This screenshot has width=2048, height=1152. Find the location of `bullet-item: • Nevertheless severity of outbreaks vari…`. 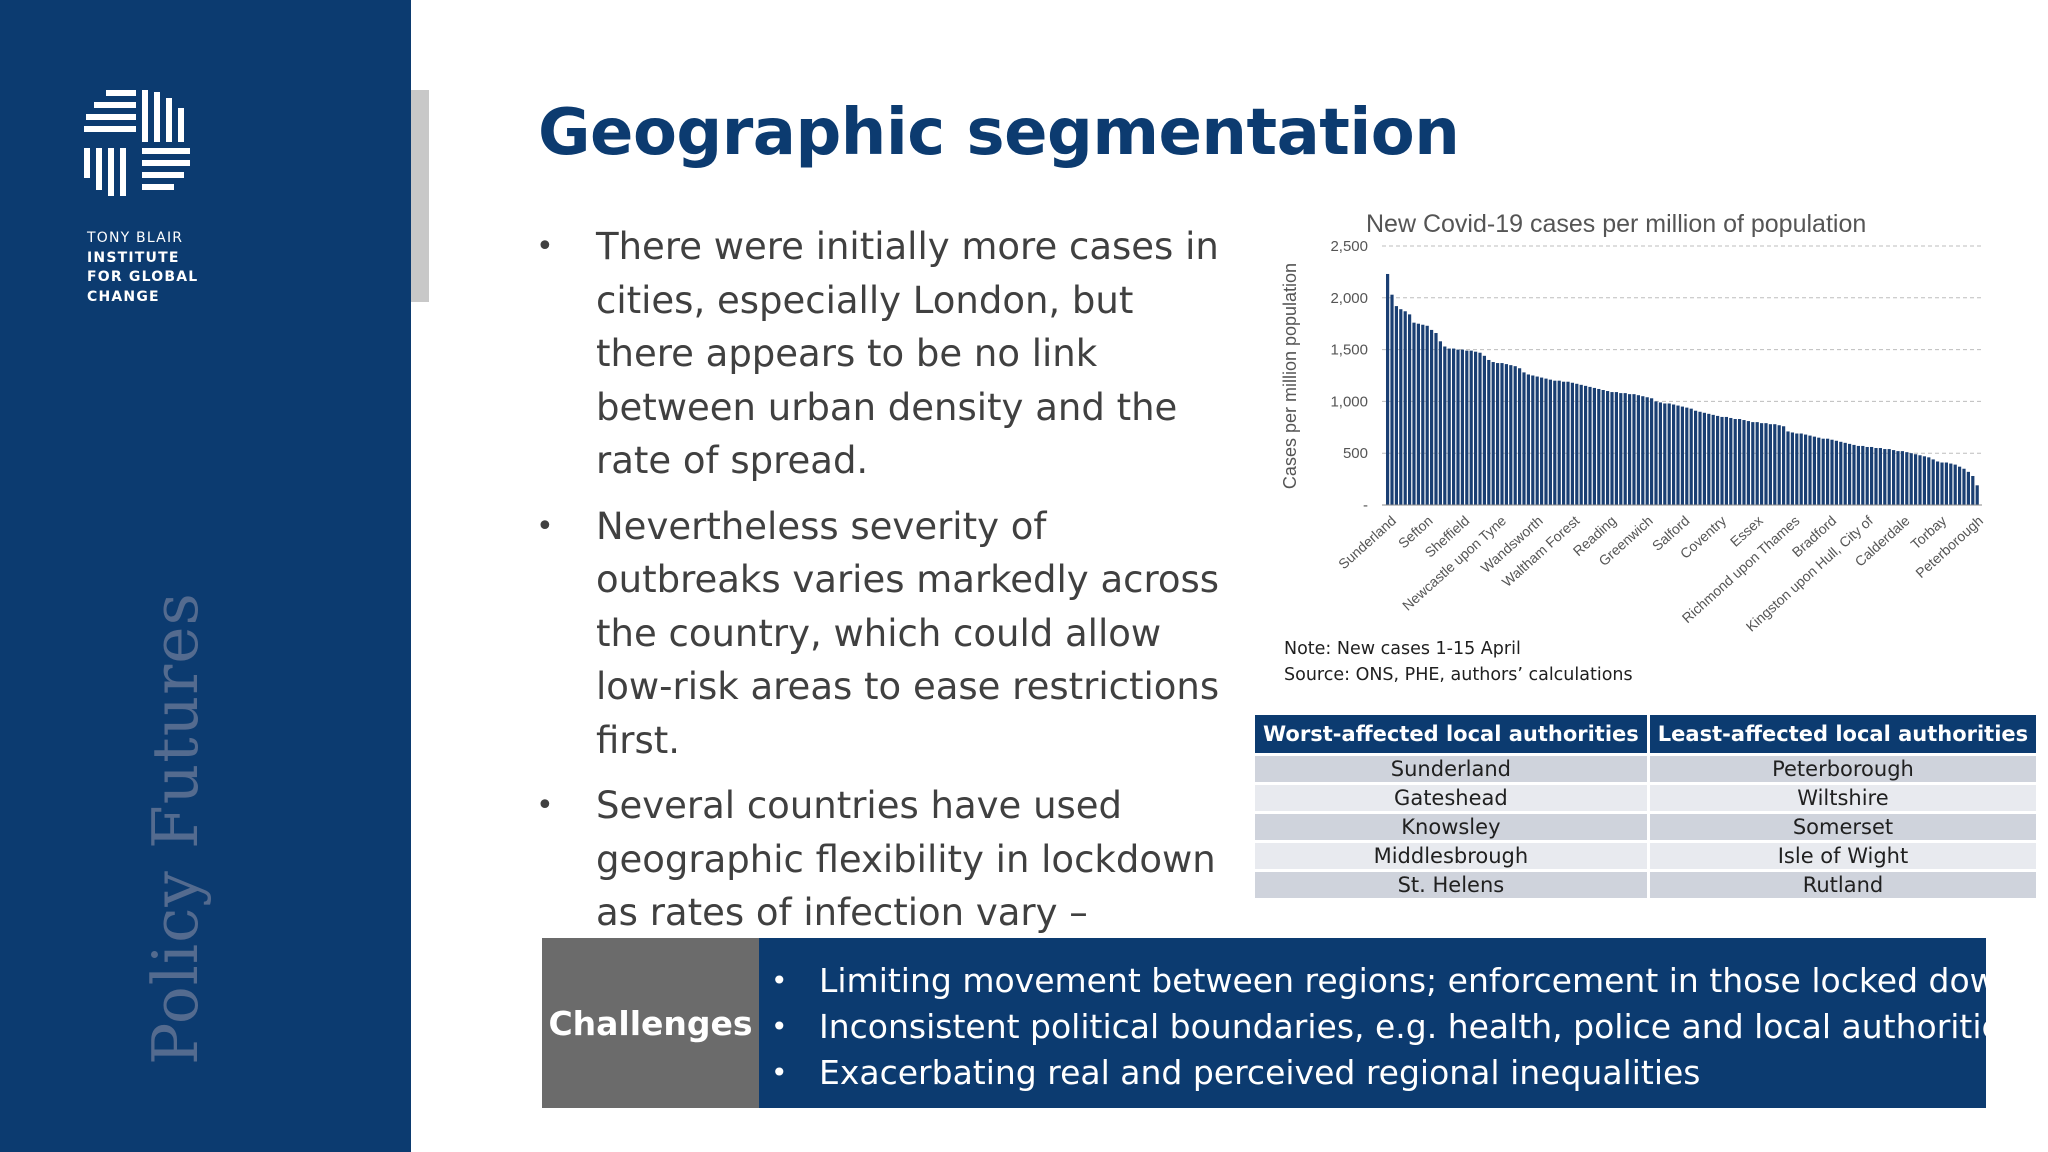

bullet-item: • Nevertheless severity of outbreaks vari… is located at coordinates (886, 634).